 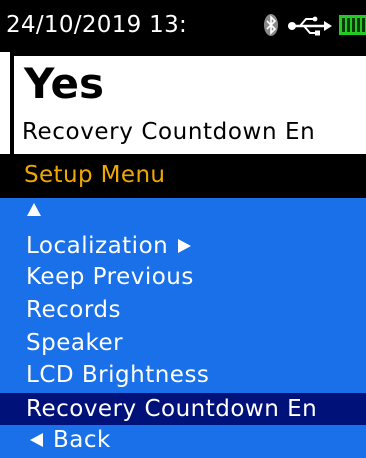 What do you see at coordinates (183, 310) in the screenshot?
I see `menu-item-records: Records` at bounding box center [183, 310].